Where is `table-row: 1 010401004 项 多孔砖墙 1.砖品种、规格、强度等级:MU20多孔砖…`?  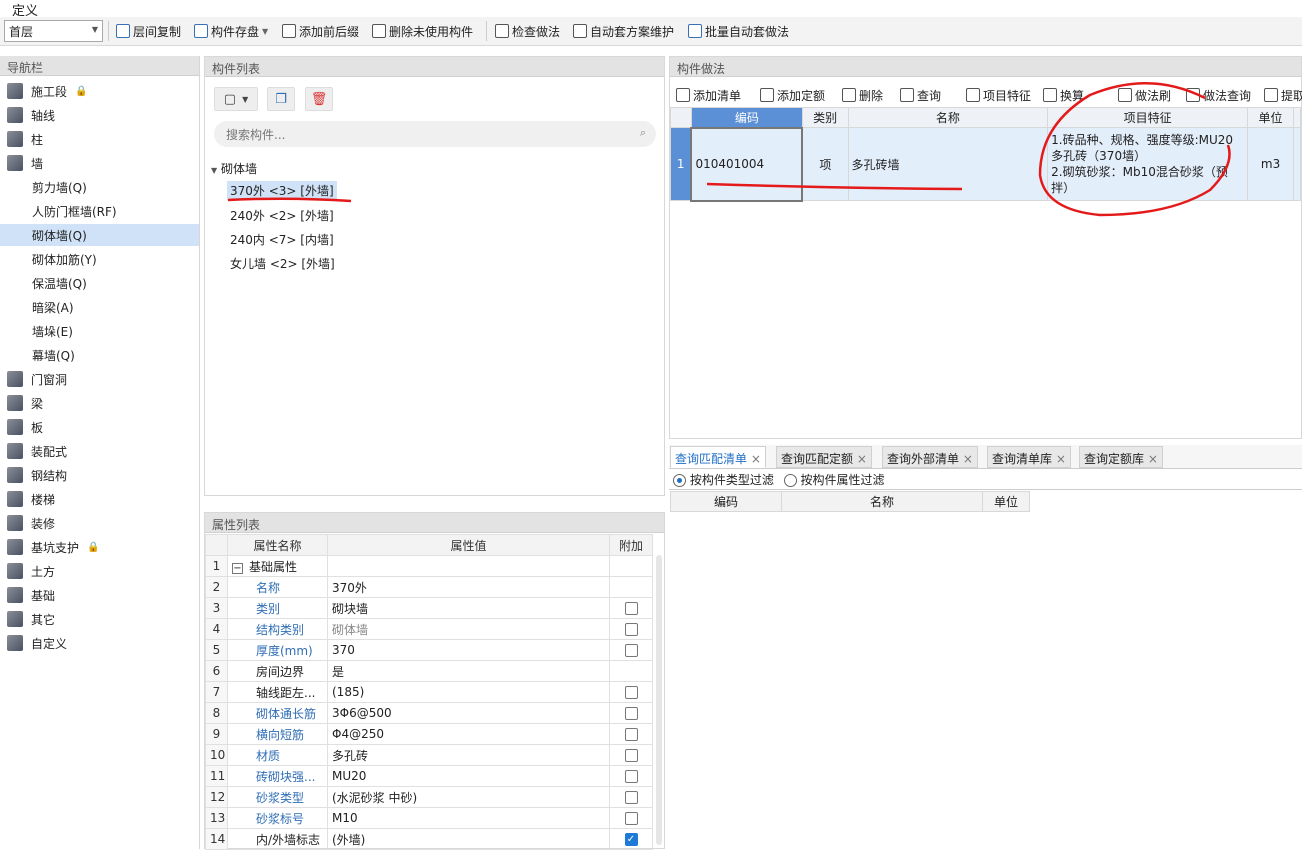
table-row: 1 010401004 项 多孔砖墙 1.砖品种、规格、强度等级:MU20多孔砖… is located at coordinates (986, 164).